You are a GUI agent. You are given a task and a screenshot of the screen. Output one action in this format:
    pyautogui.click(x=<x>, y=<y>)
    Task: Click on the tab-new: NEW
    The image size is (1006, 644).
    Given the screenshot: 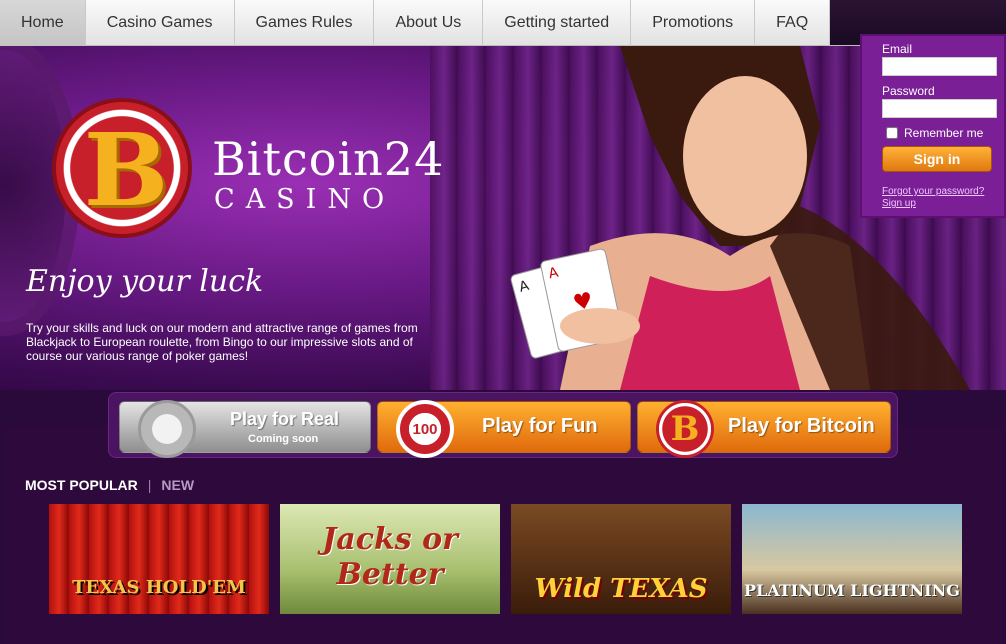 What is the action you would take?
    pyautogui.click(x=177, y=485)
    